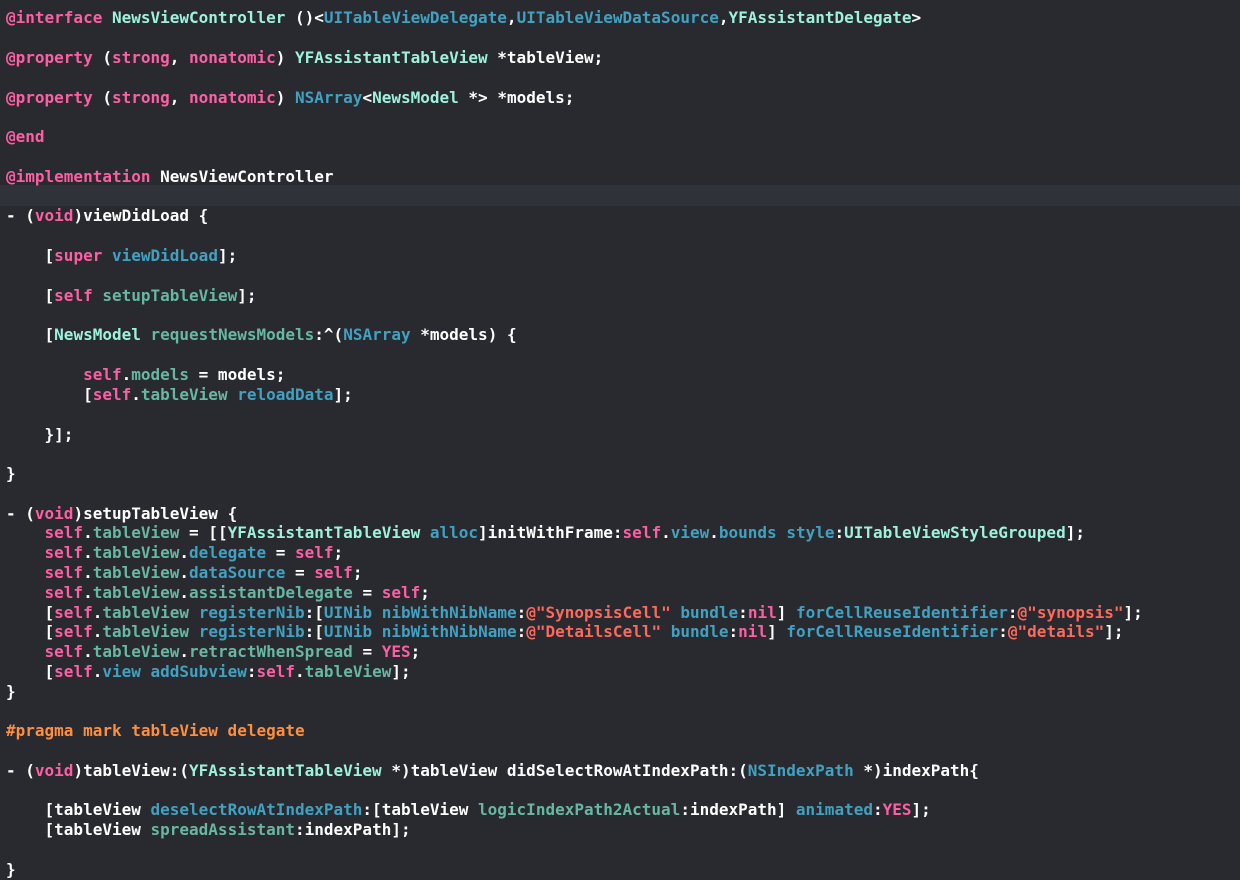  I want to click on code-token: = [[, so click(203, 532).